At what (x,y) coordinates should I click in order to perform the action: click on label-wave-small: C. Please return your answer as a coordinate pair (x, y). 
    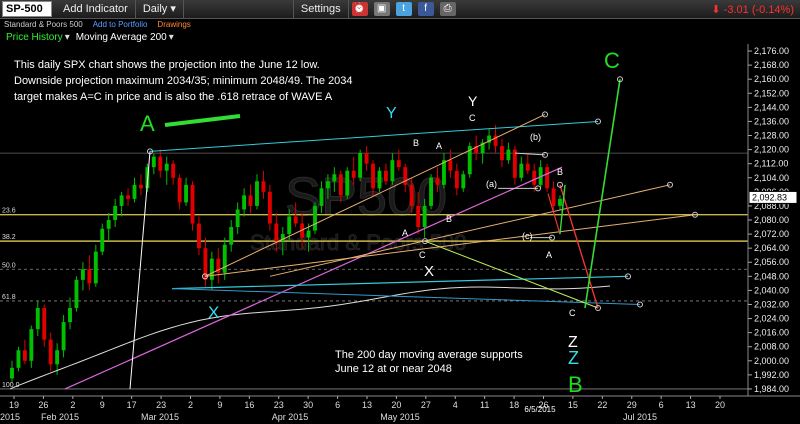
    Looking at the image, I should click on (572, 313).